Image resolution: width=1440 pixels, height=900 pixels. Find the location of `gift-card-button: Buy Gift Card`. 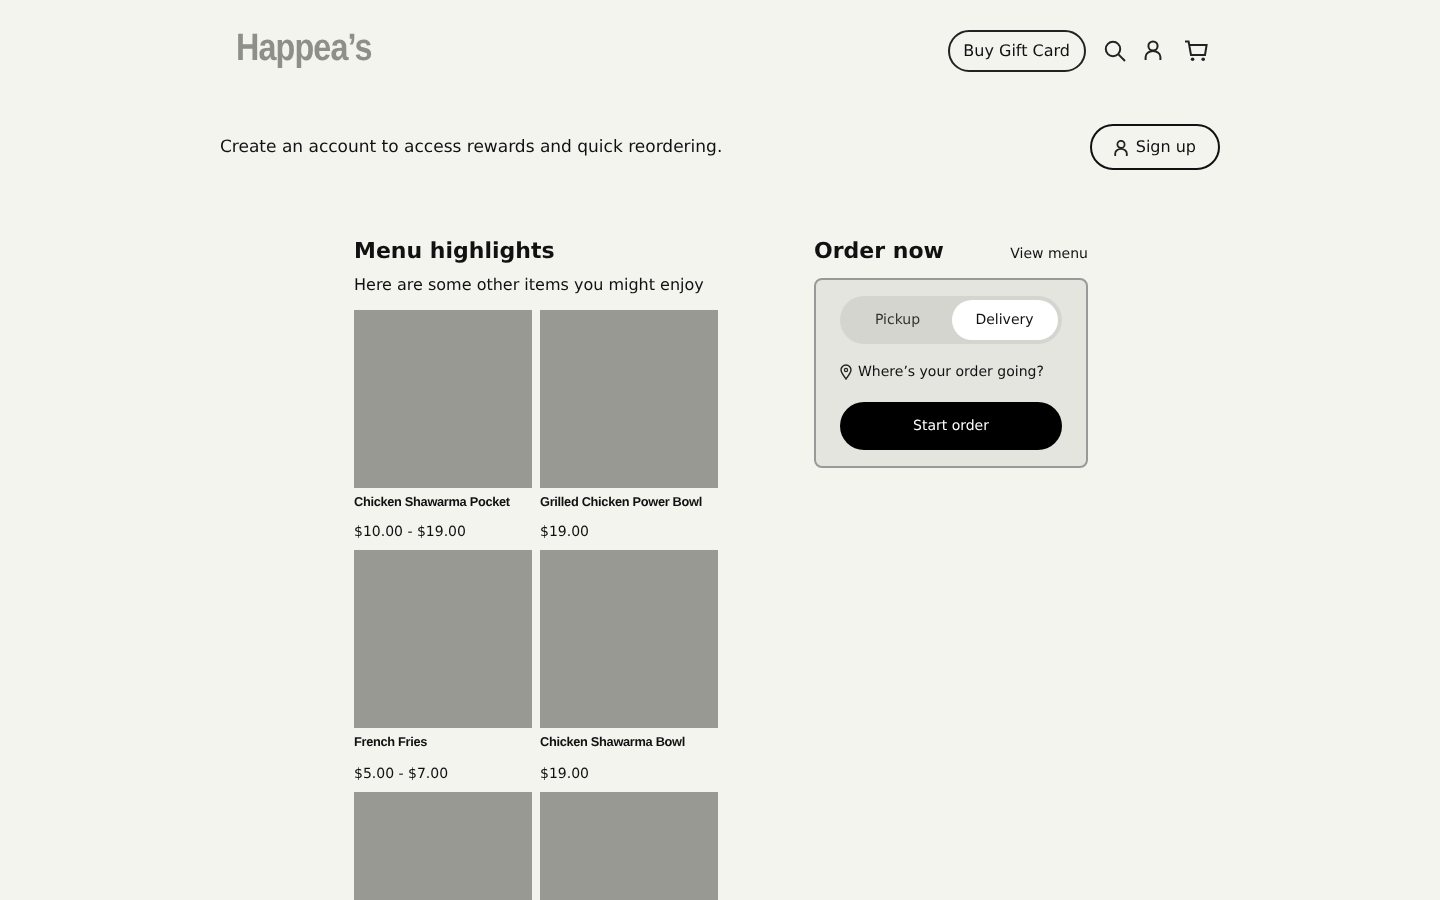

gift-card-button: Buy Gift Card is located at coordinates (1016, 50).